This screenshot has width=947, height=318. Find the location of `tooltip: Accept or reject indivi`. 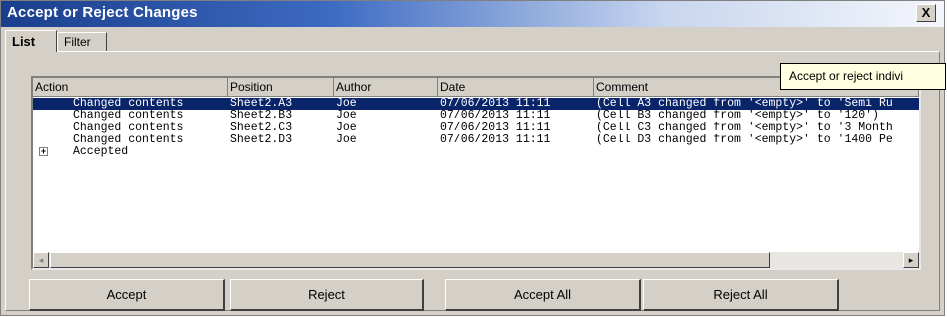

tooltip: Accept or reject indivi is located at coordinates (863, 76).